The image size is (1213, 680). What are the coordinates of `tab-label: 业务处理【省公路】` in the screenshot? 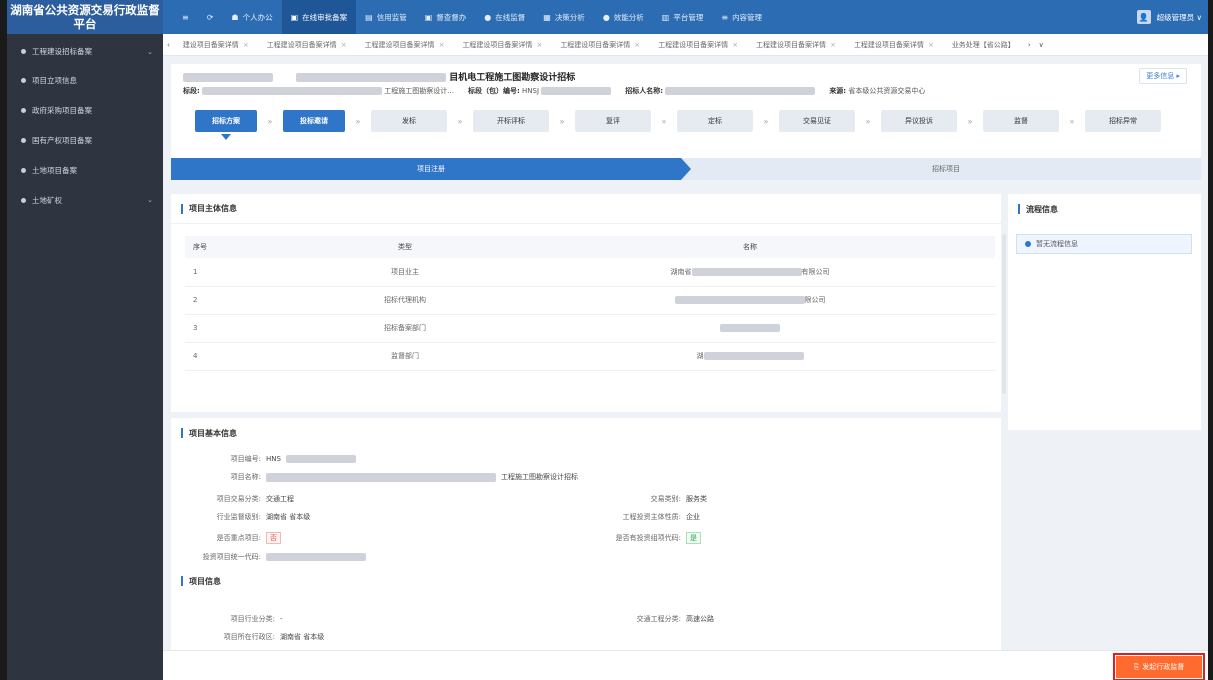 It's located at (983, 44).